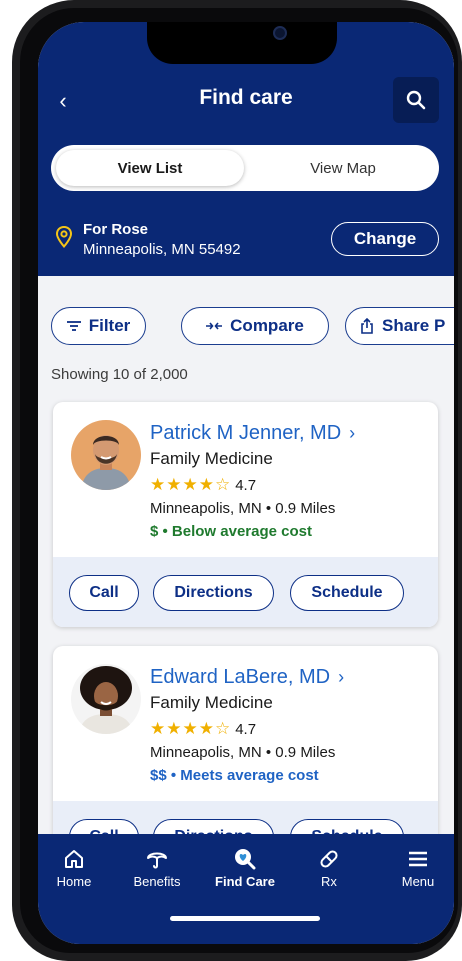 The height and width of the screenshot is (961, 462). I want to click on tab-home: Home, so click(74, 867).